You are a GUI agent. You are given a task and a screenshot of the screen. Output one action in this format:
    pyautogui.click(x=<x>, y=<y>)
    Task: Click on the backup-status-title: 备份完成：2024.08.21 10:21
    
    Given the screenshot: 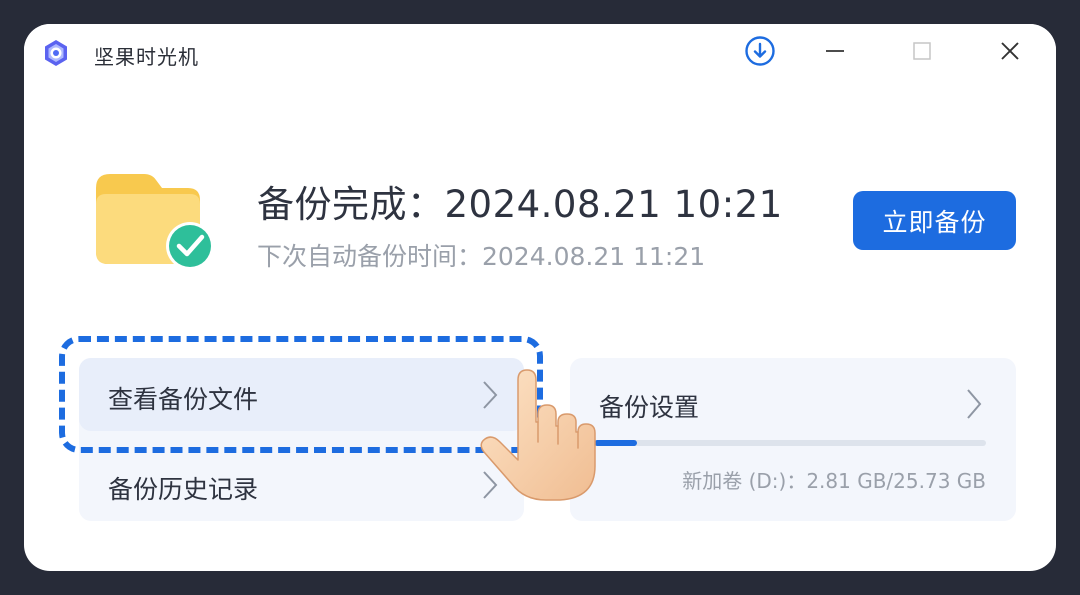 What is the action you would take?
    pyautogui.click(x=520, y=204)
    